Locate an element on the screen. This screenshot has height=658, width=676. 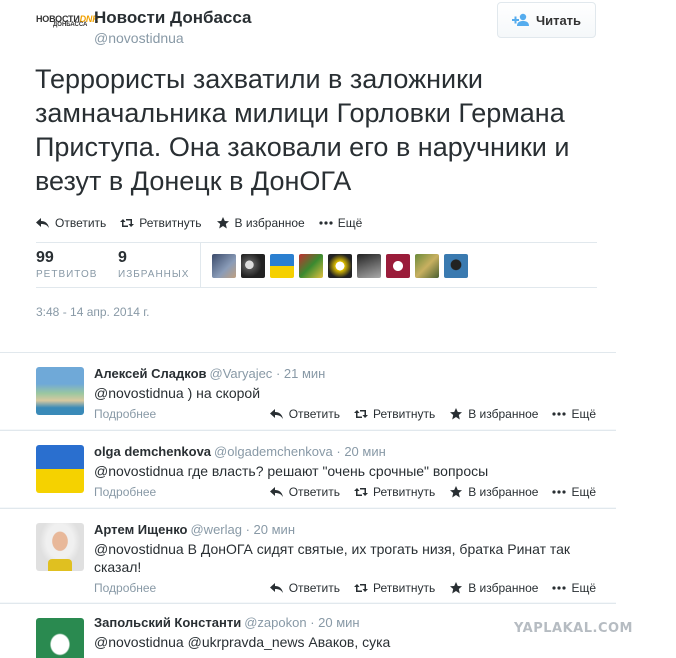
reply-text: @novostidnua ) на скорой is located at coordinates (177, 393).